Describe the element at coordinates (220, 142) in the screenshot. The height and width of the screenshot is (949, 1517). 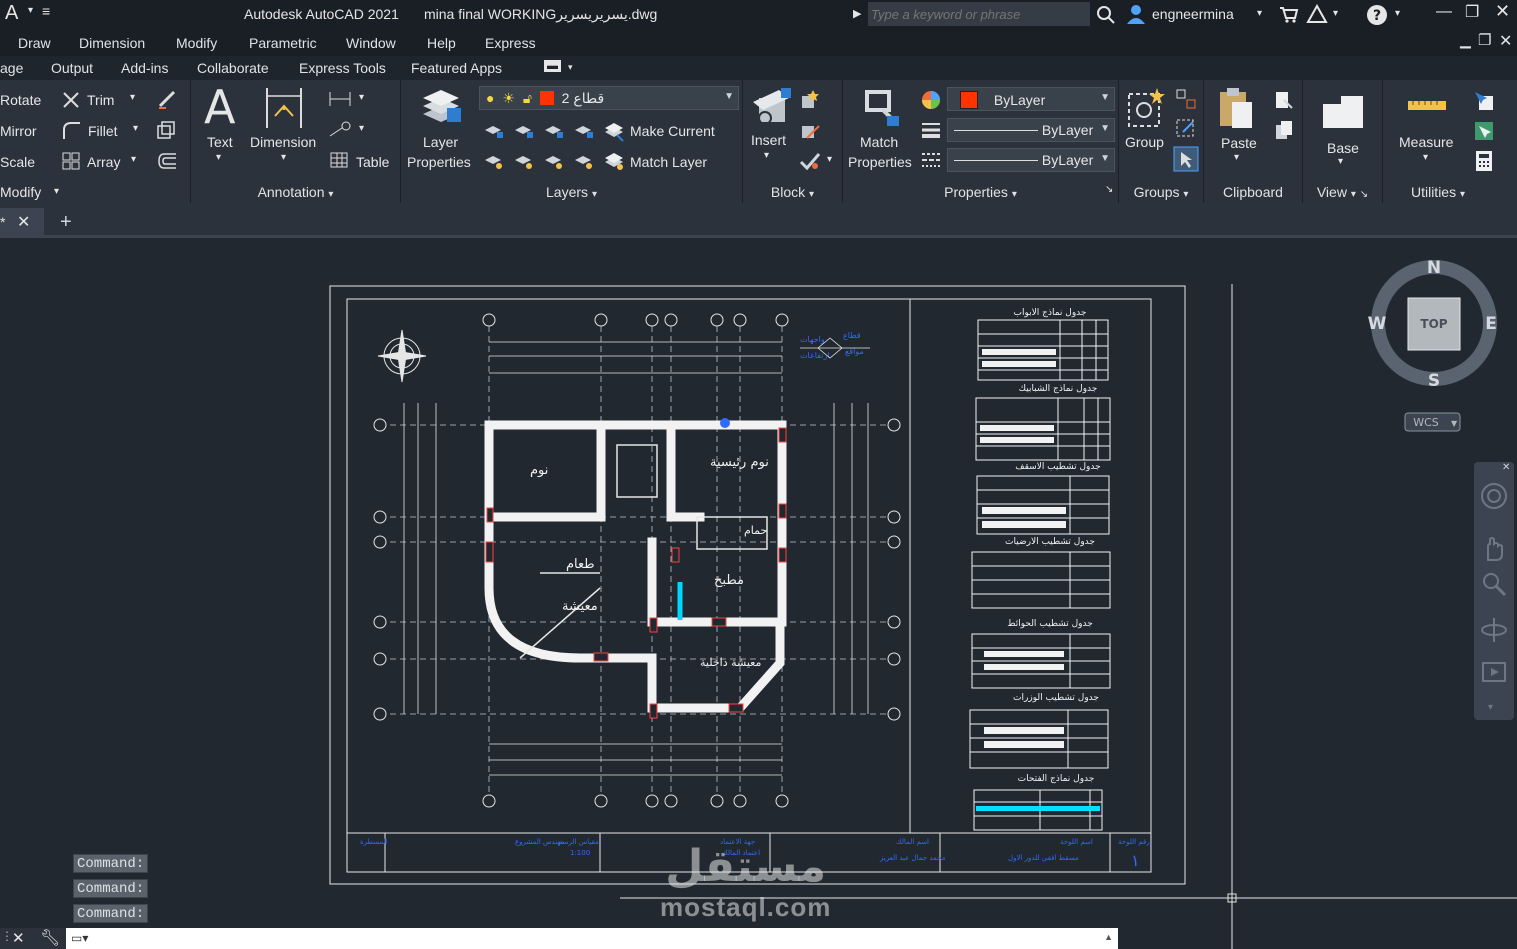
I see `text-button: Text` at that location.